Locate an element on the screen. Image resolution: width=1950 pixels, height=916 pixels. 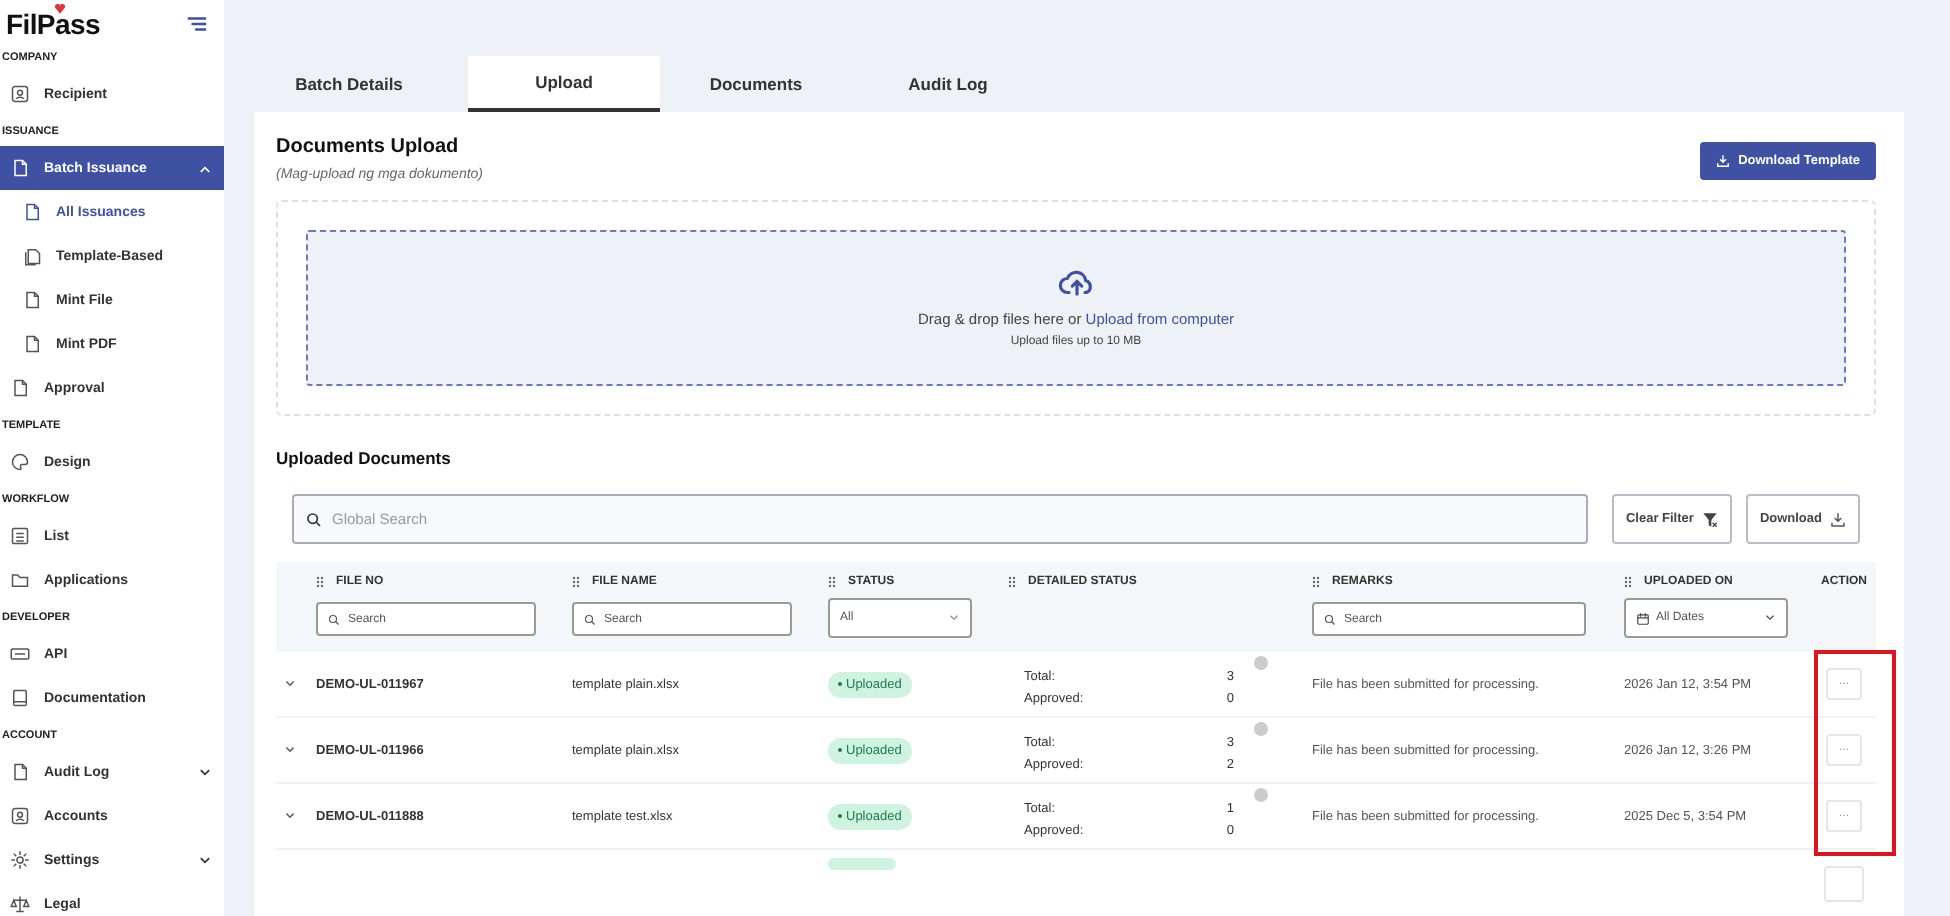
tab: Audit Log is located at coordinates (948, 84).